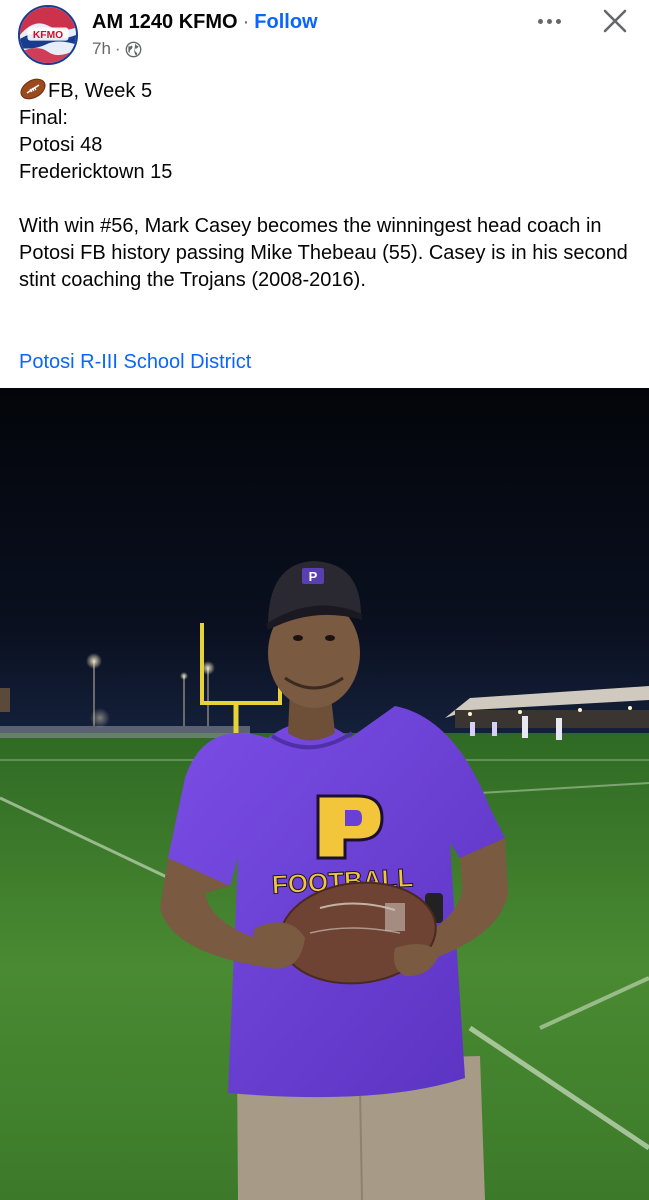 This screenshot has height=1200, width=649. I want to click on page-name: AM 1240 KFMO, so click(165, 22).